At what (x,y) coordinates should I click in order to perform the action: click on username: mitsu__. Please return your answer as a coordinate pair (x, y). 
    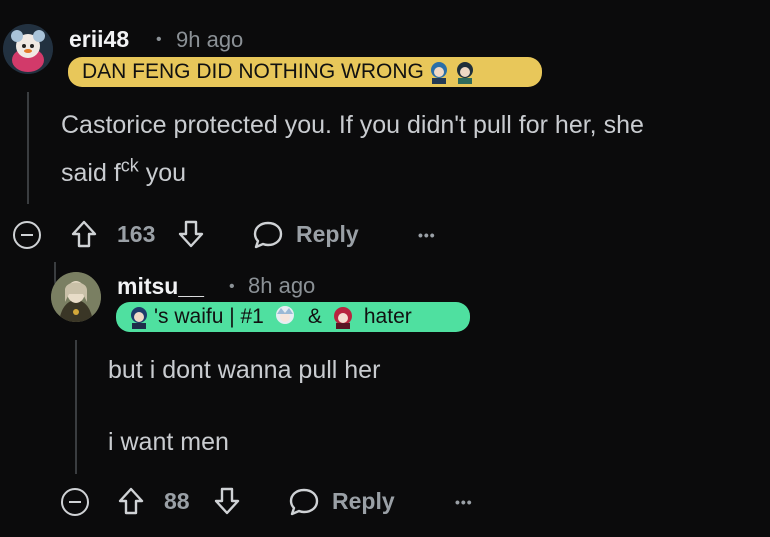
    Looking at the image, I should click on (160, 286).